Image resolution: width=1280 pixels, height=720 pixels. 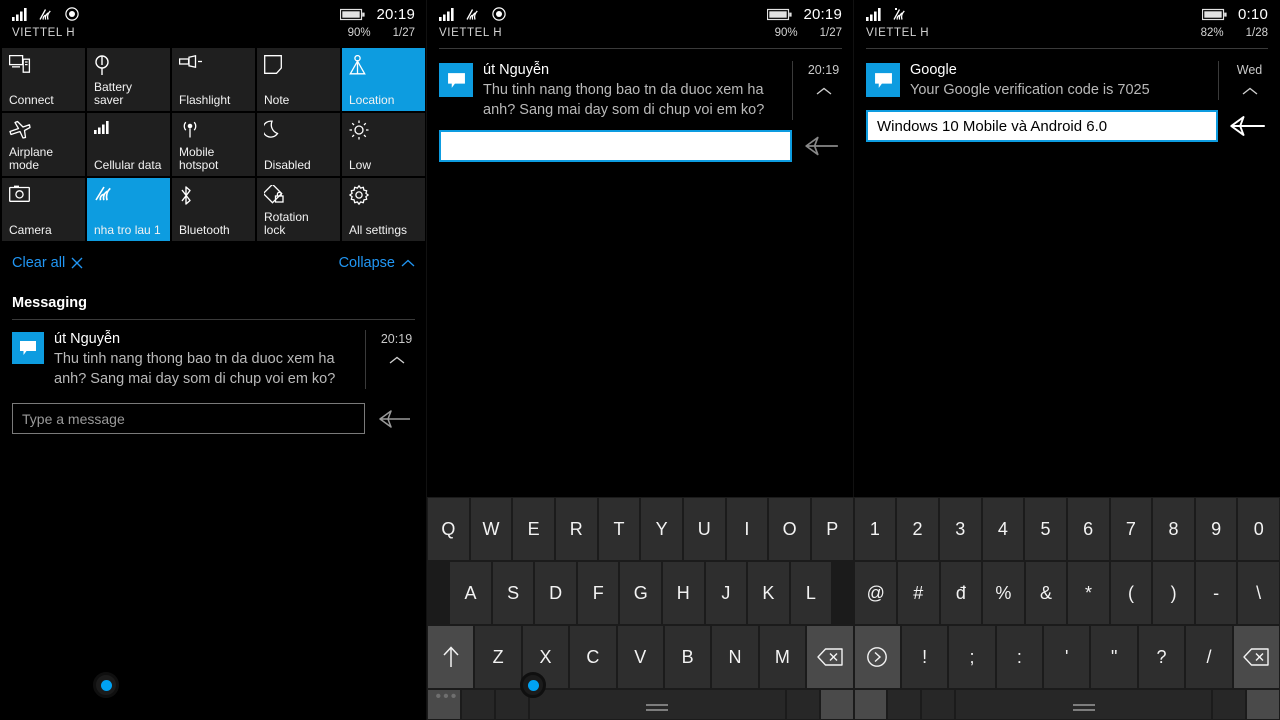 What do you see at coordinates (640, 657) in the screenshot?
I see `key-V: V` at bounding box center [640, 657].